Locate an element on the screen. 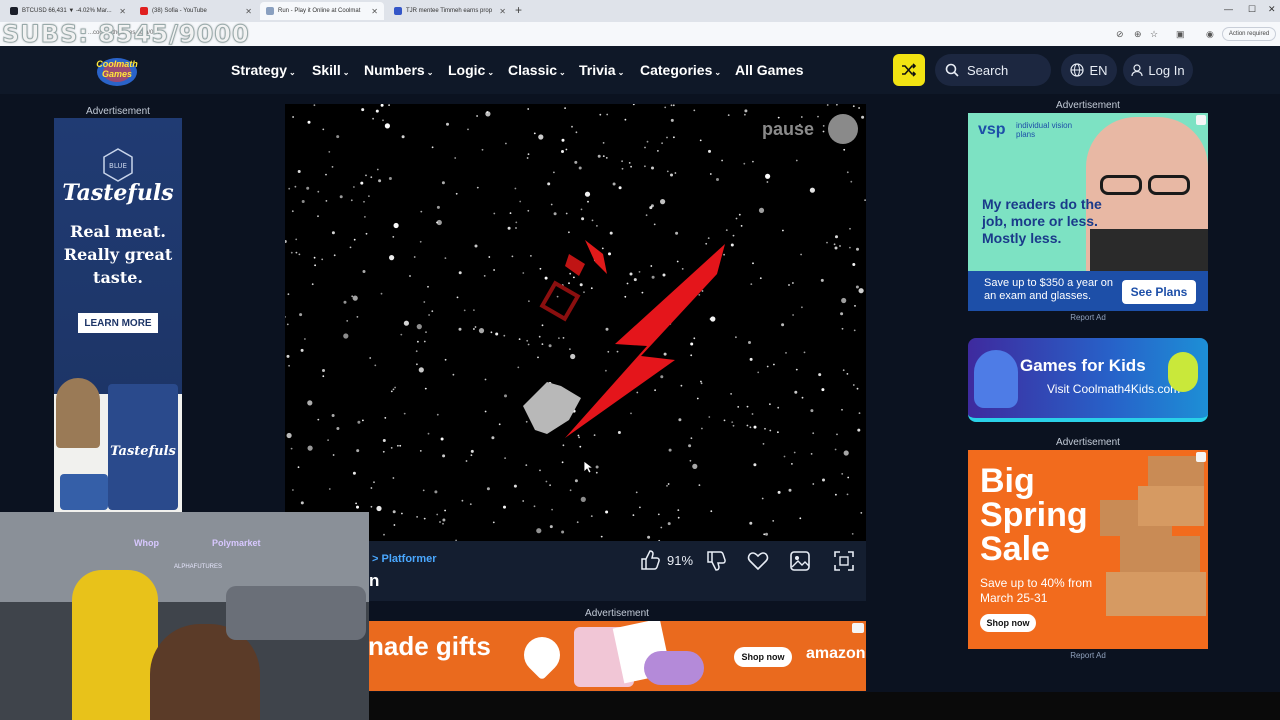  nav-classic: Classic ⌄ is located at coordinates (537, 70).